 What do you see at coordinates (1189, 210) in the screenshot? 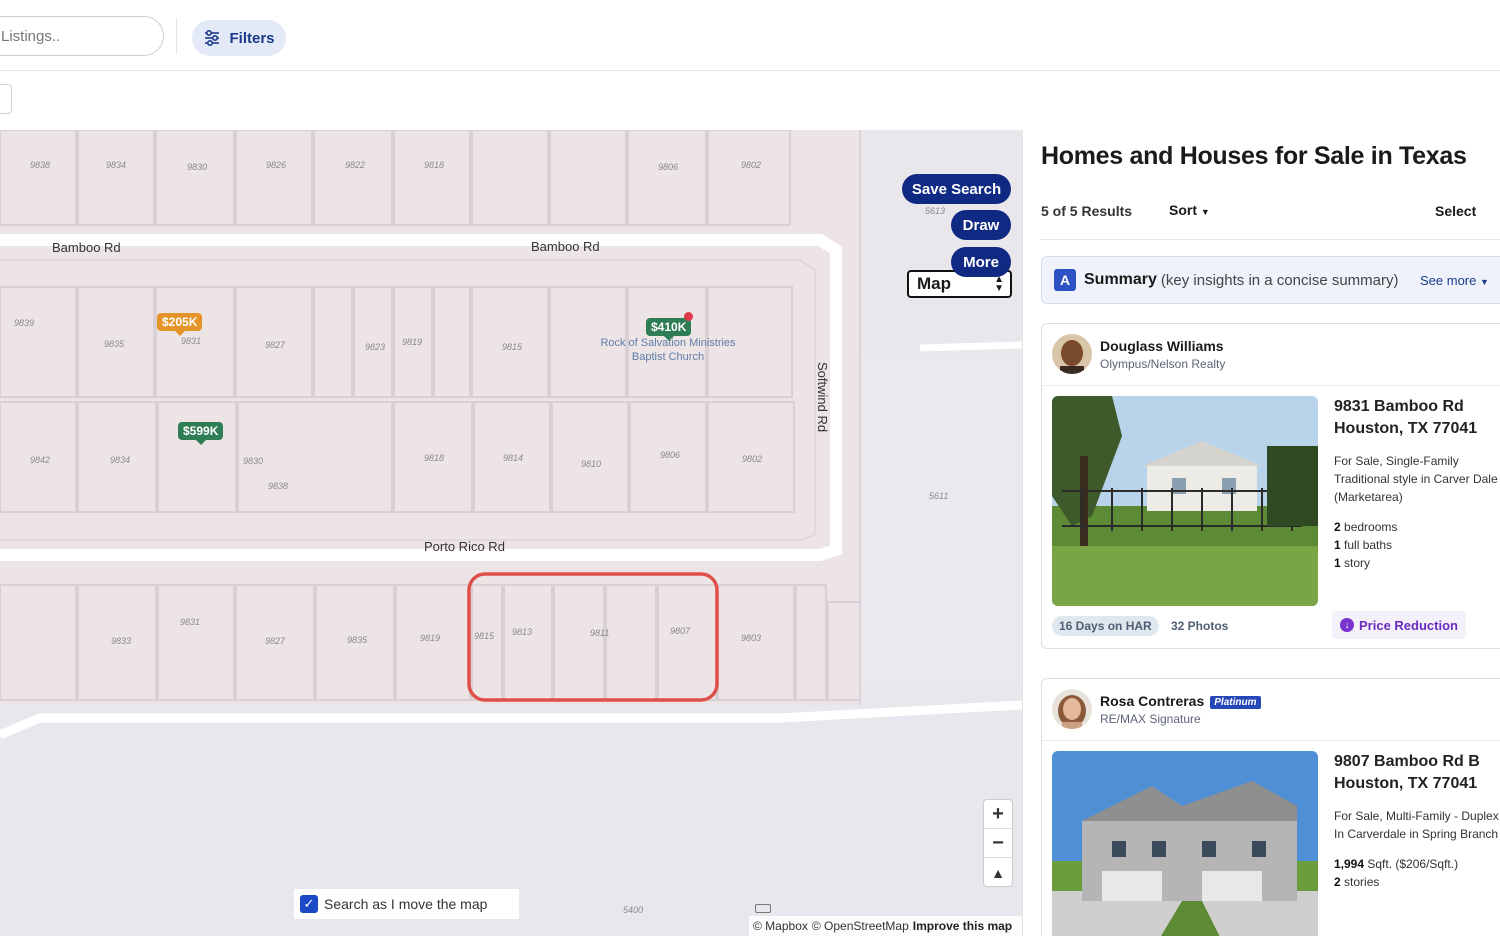
I see `sort-dropdown: Sort ▼` at bounding box center [1189, 210].